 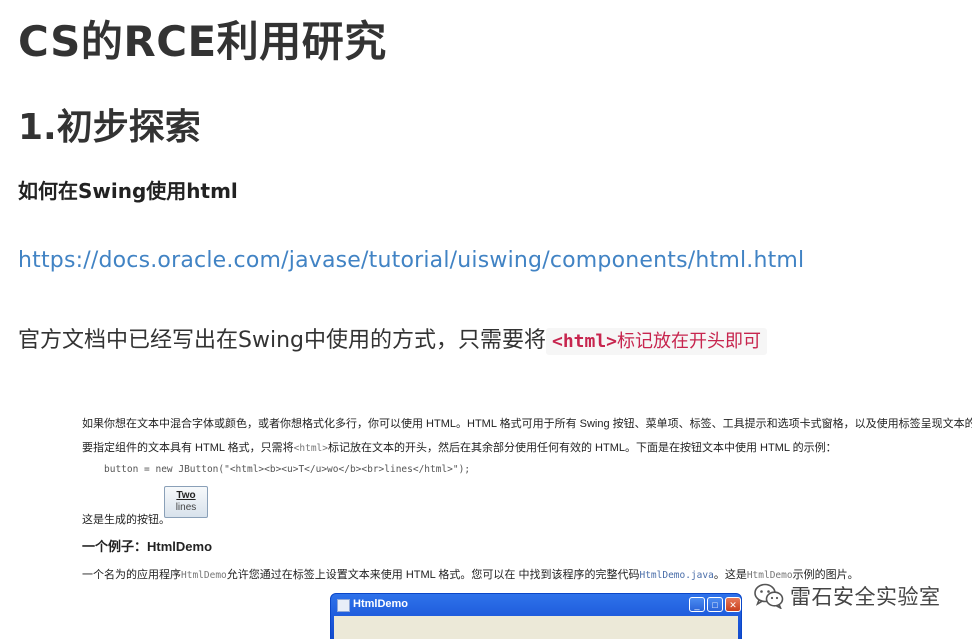 What do you see at coordinates (128, 191) in the screenshot?
I see `subheading: 如何在Swing使用html` at bounding box center [128, 191].